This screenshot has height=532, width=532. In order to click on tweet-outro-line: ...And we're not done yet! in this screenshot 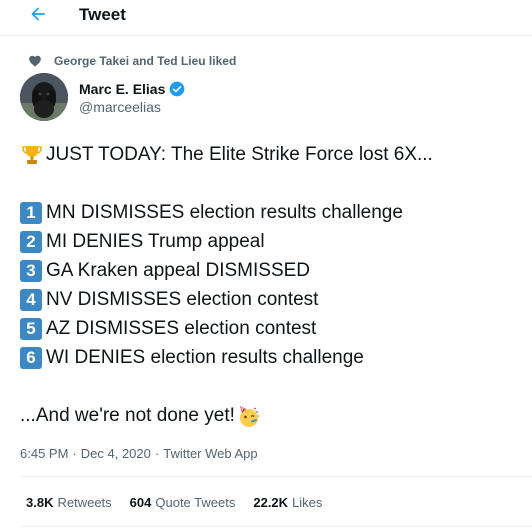, I will do `click(270, 415)`.